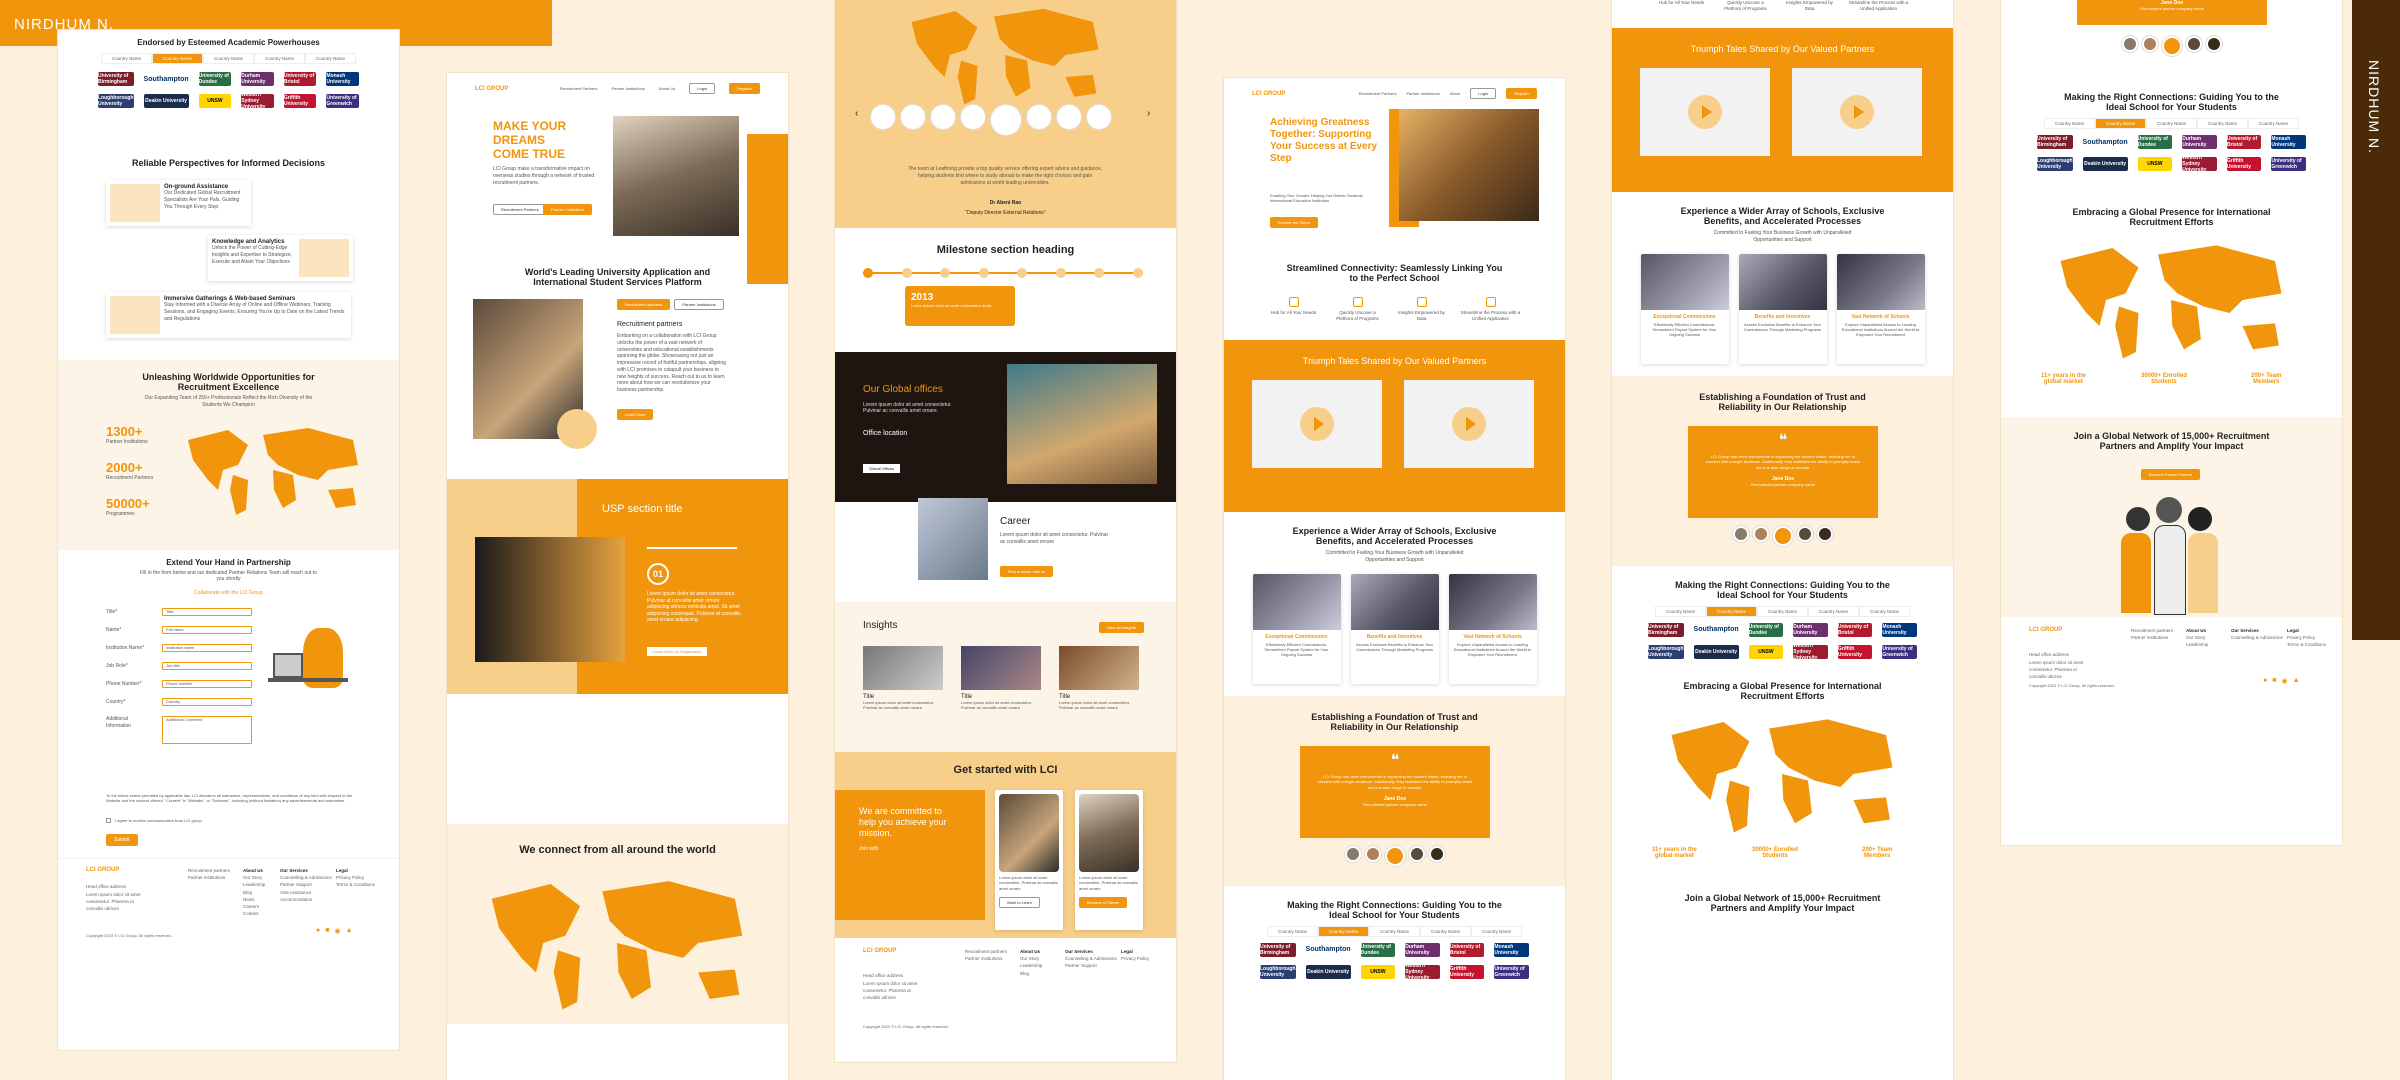 The width and height of the screenshot is (2400, 1080). Describe the element at coordinates (677, 651) in the screenshot. I see `usp-button: Learn More on Registration` at that location.